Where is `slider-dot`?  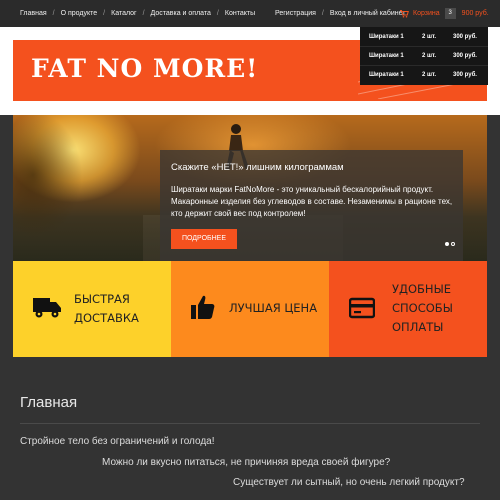
slider-dot is located at coordinates (453, 244).